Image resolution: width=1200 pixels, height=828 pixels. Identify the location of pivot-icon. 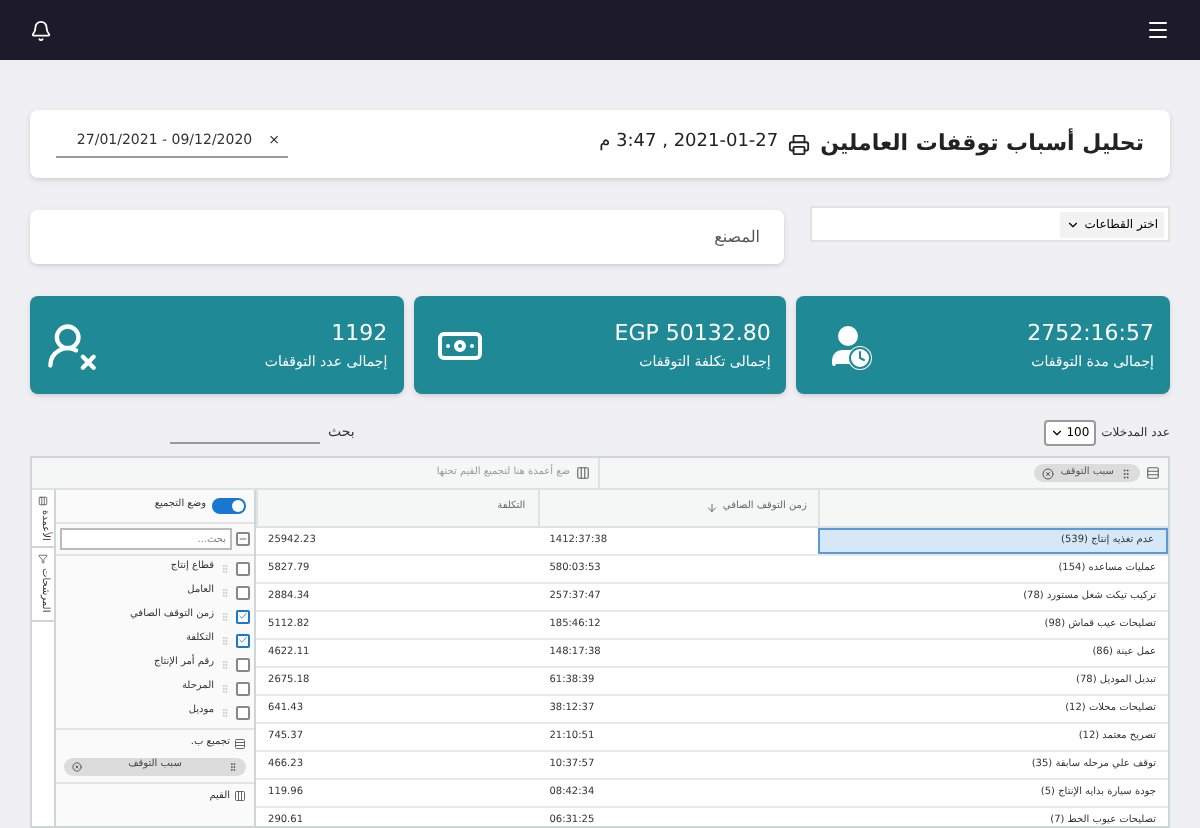
(583, 473).